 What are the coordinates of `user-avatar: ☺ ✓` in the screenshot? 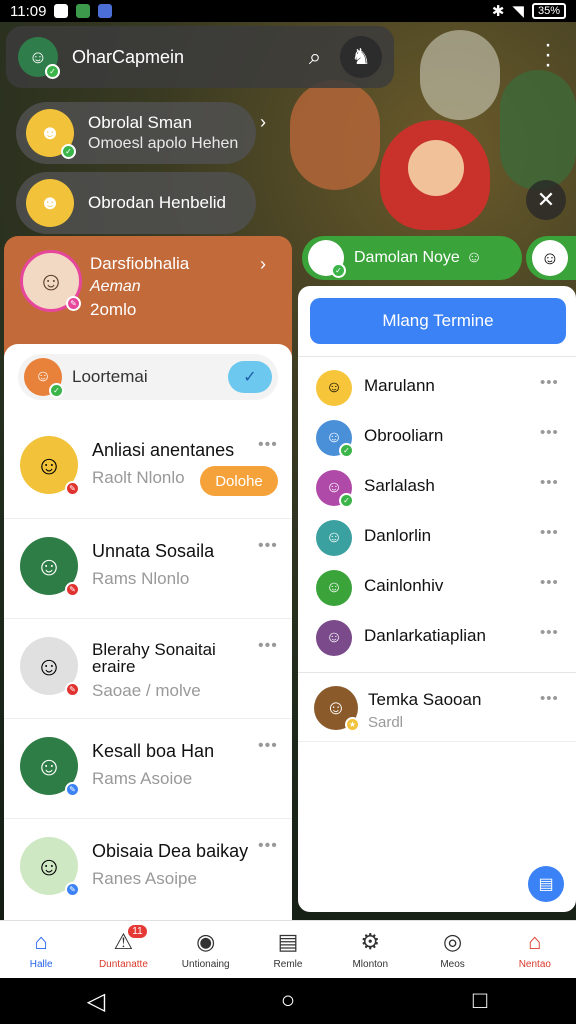 It's located at (39, 58).